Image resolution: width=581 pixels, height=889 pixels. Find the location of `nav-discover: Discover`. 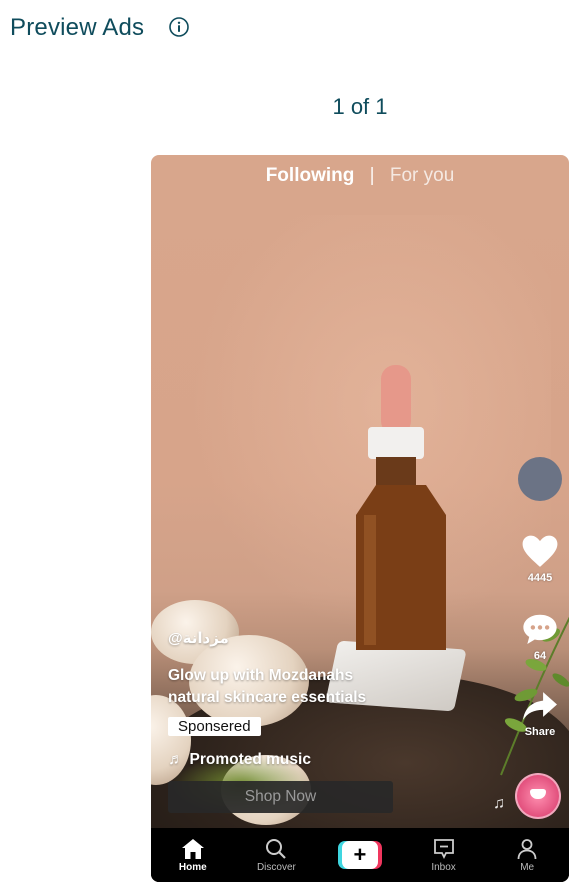

nav-discover: Discover is located at coordinates (276, 855).